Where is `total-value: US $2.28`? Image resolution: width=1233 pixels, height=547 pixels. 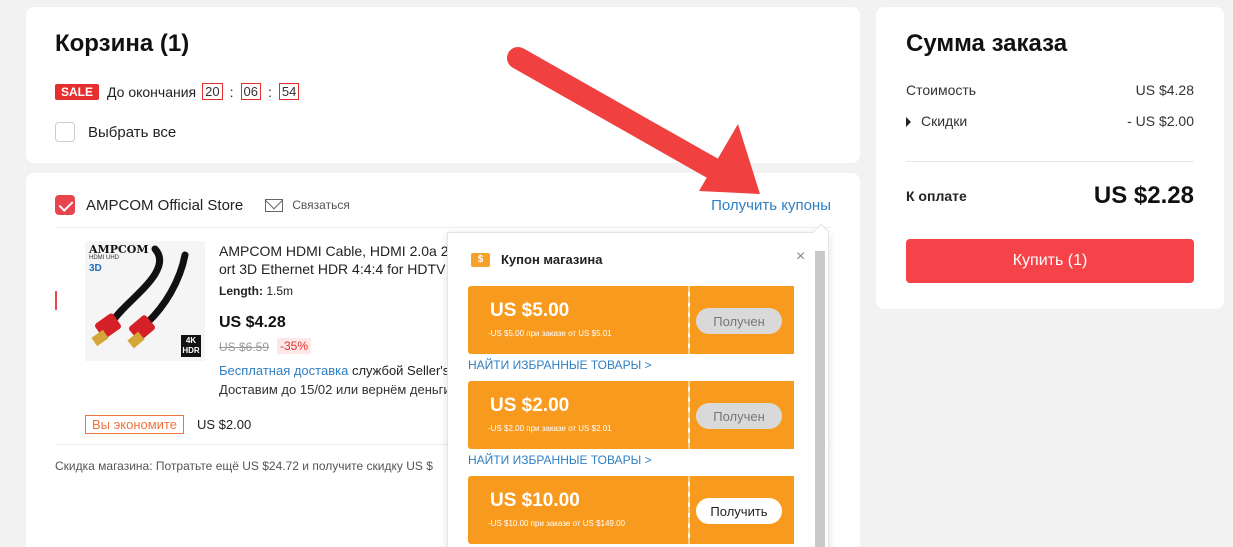
total-value: US $2.28 is located at coordinates (1143, 195).